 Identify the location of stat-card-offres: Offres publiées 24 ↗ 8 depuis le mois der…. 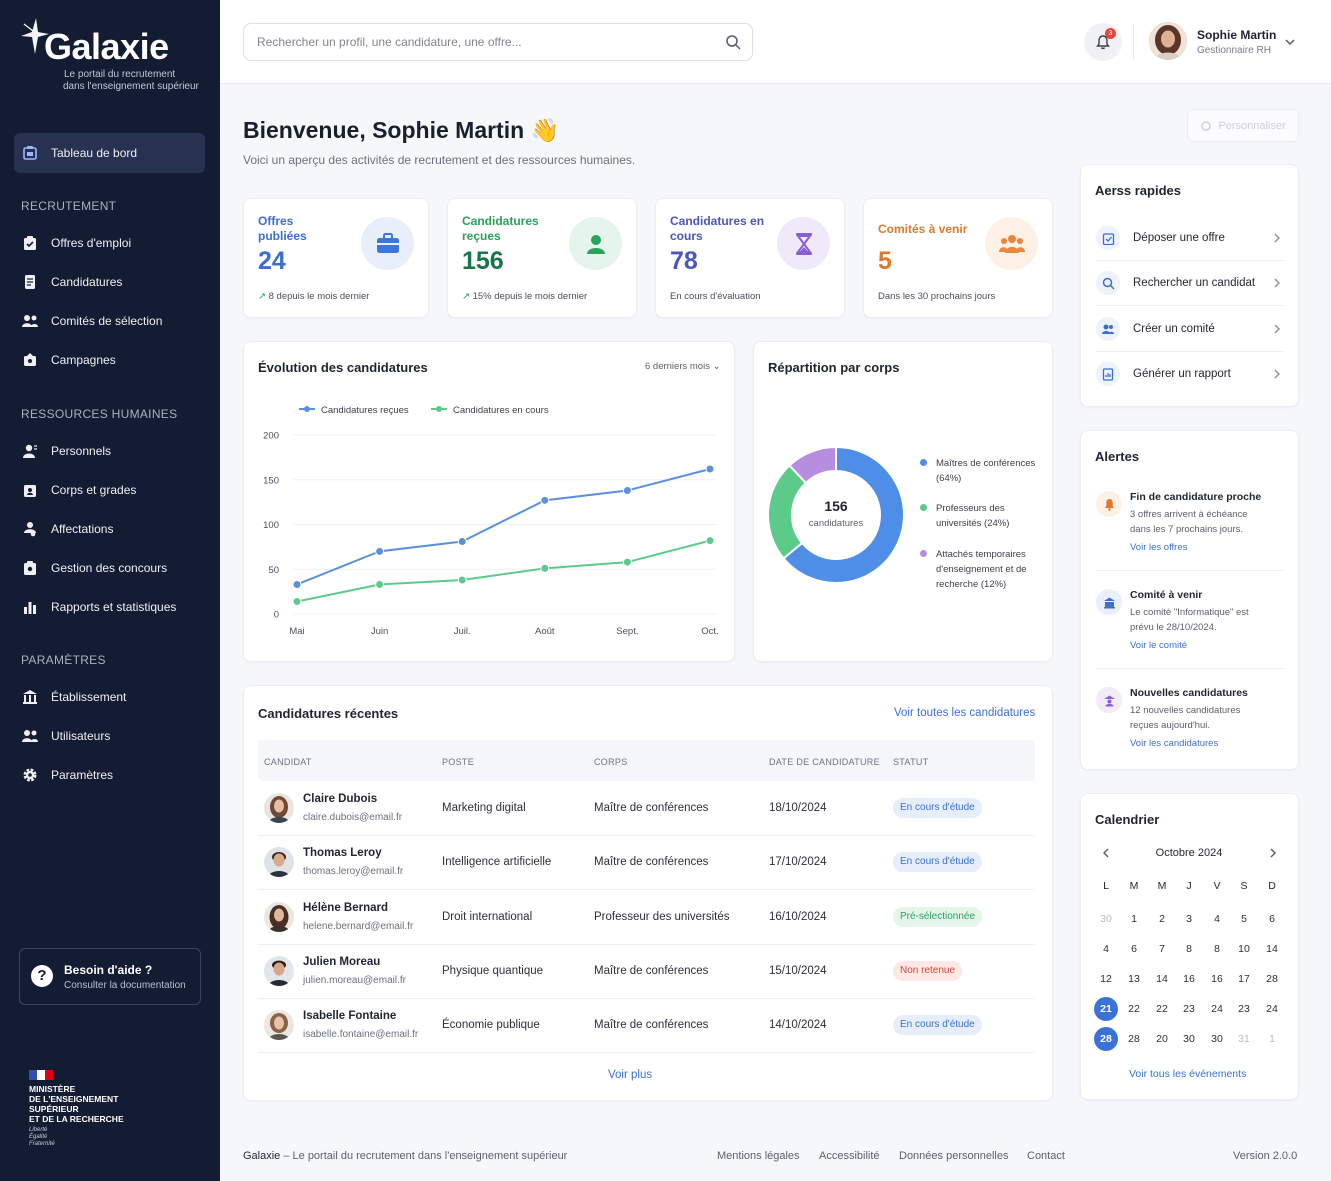
(336, 258).